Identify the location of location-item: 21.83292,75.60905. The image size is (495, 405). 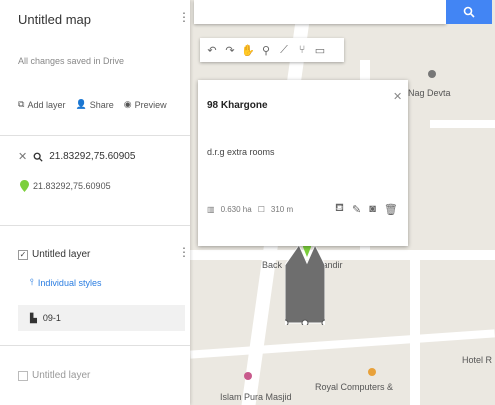
(65, 186).